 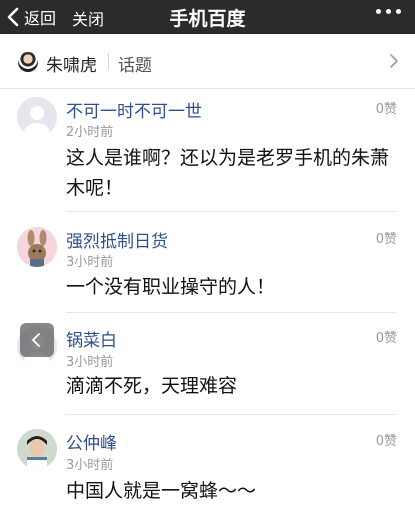 What do you see at coordinates (171, 287) in the screenshot?
I see `comment-text: 一个没有职业操守的人！` at bounding box center [171, 287].